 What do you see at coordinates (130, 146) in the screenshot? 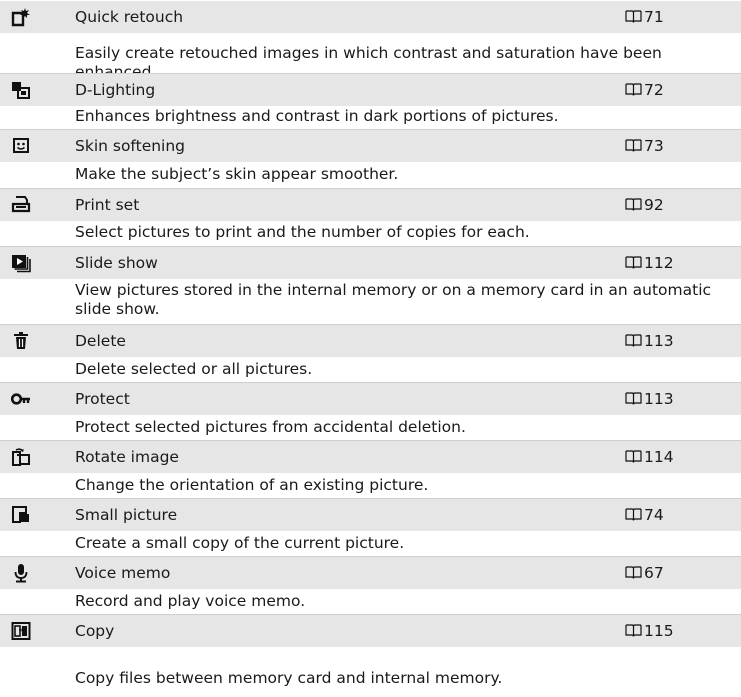
I see `item-title: Skin softening` at bounding box center [130, 146].